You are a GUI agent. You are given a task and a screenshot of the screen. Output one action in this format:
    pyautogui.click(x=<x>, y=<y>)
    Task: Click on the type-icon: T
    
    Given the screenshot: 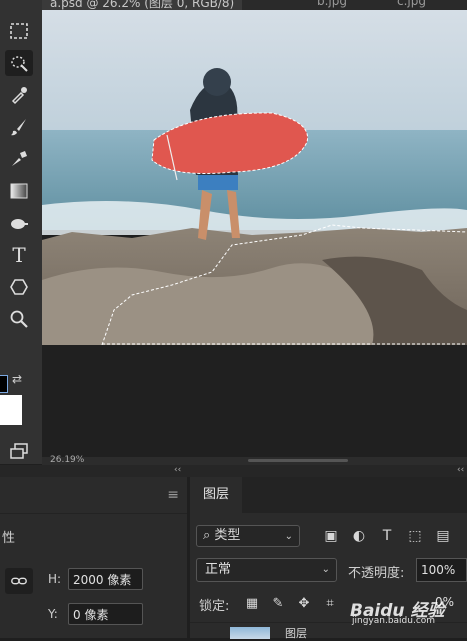 What is the action you would take?
    pyautogui.click(x=19, y=255)
    